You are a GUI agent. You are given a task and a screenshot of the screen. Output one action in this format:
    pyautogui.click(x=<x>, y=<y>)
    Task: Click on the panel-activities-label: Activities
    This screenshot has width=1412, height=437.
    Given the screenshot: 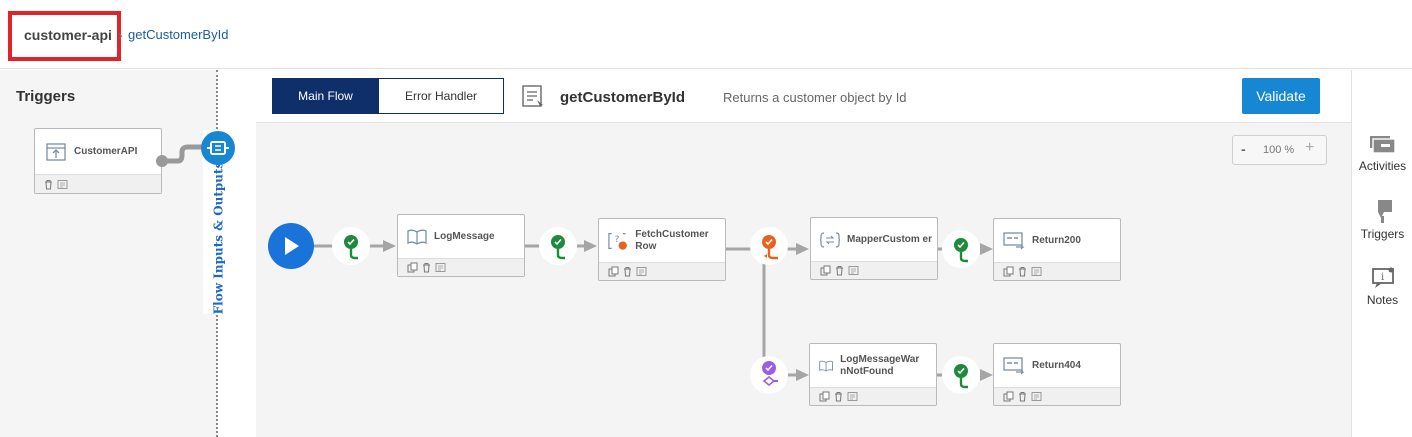 What is the action you would take?
    pyautogui.click(x=1382, y=166)
    